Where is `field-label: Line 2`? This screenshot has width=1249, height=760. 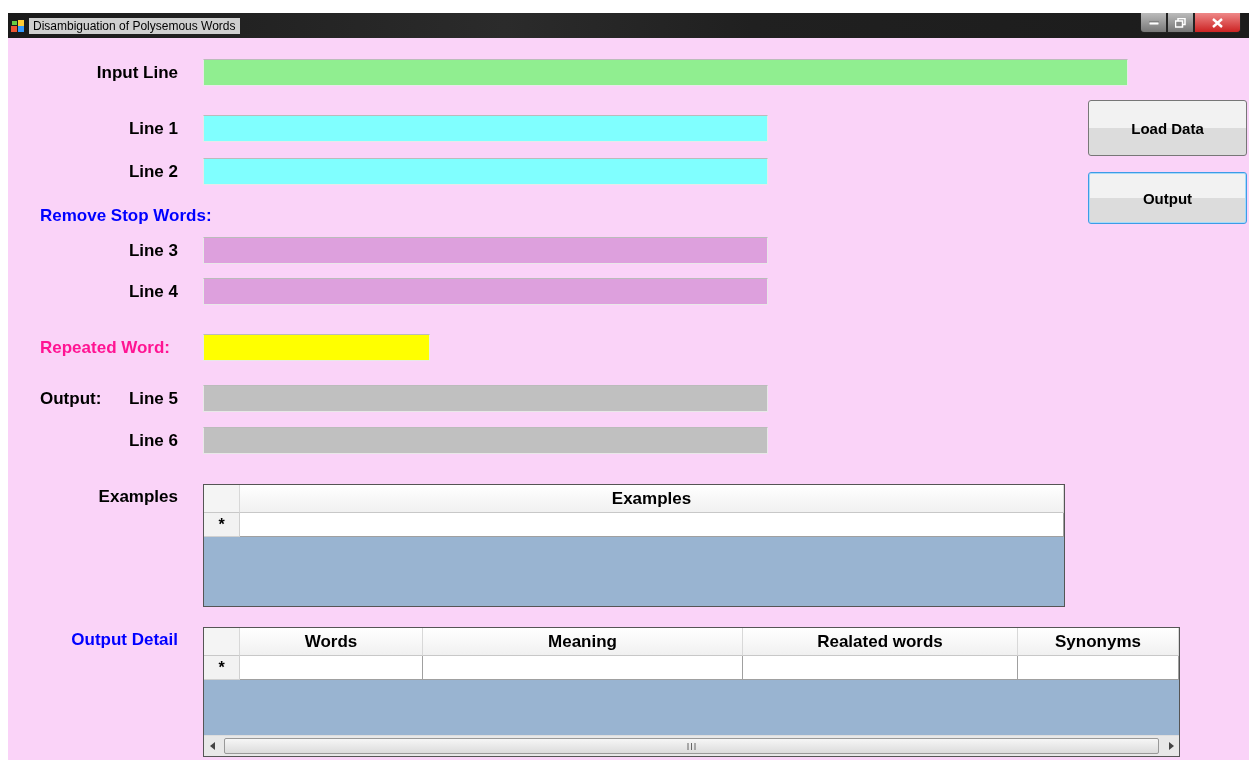 field-label: Line 2 is located at coordinates (153, 171).